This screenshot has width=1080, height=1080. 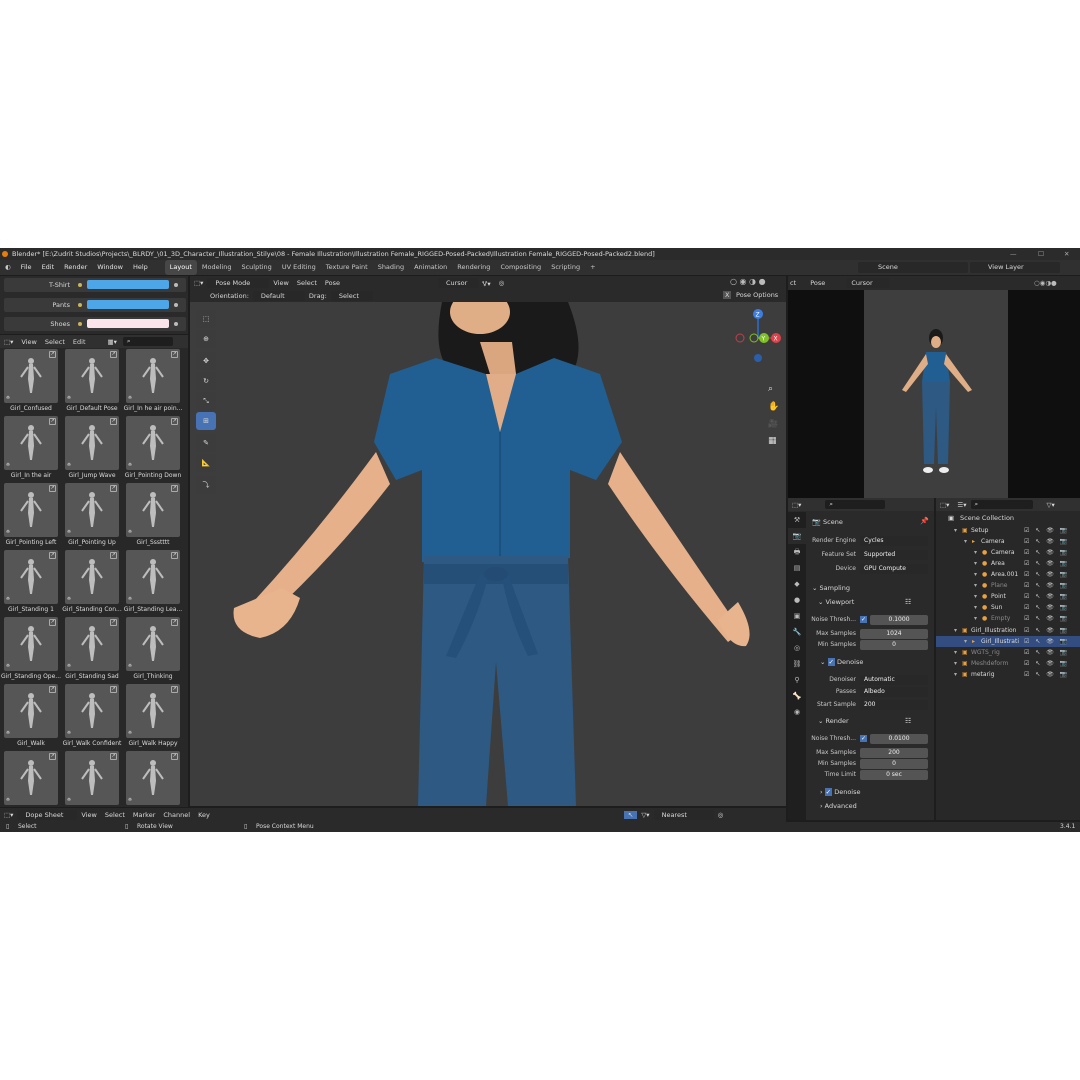 What do you see at coordinates (894, 554) in the screenshot?
I see `property-value: Supported` at bounding box center [894, 554].